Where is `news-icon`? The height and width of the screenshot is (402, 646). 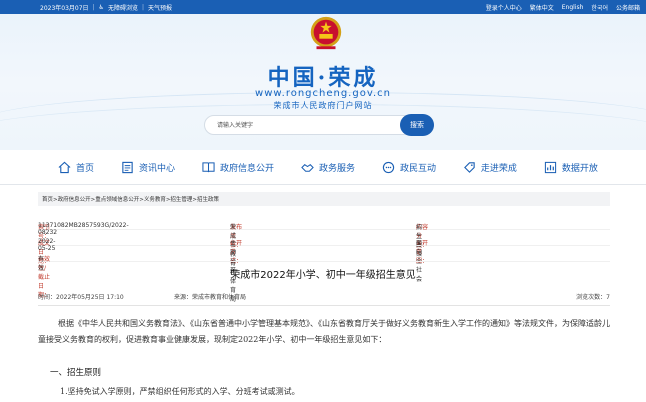
news-icon is located at coordinates (127, 167).